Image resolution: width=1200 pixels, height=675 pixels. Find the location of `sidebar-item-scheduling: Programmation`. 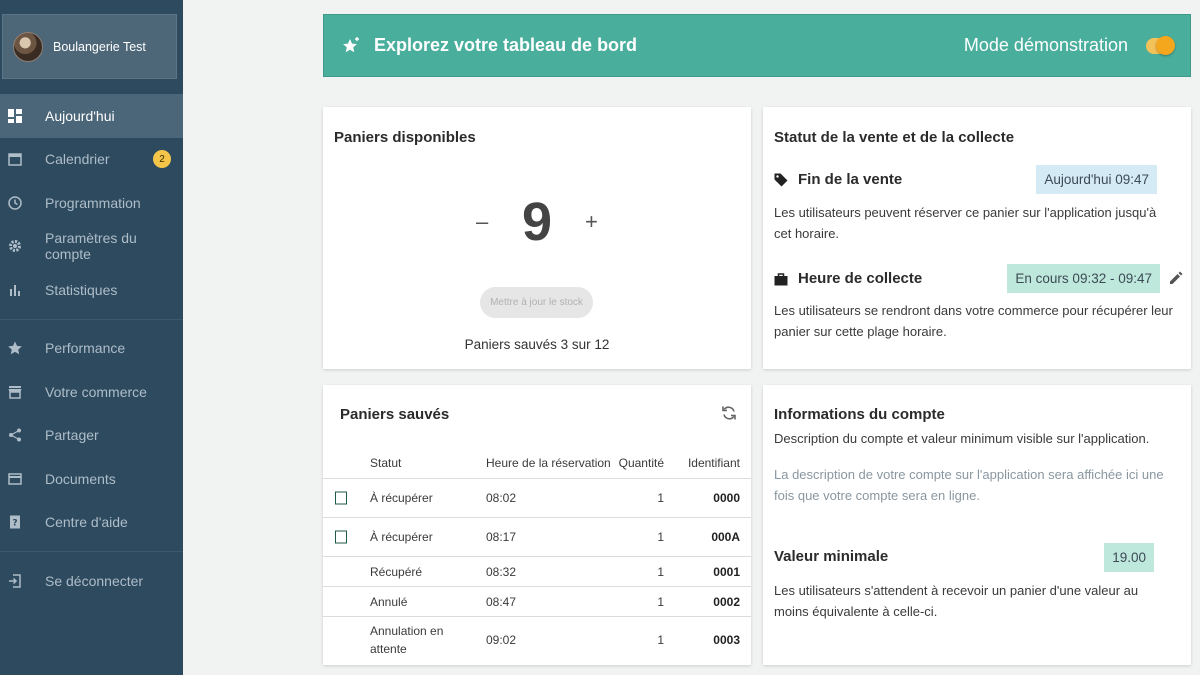

sidebar-item-scheduling: Programmation is located at coordinates (91, 203).